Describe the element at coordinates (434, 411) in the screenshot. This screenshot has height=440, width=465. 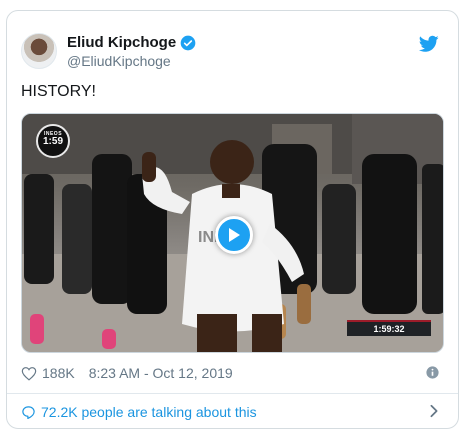
I see `chevron-right-icon` at that location.